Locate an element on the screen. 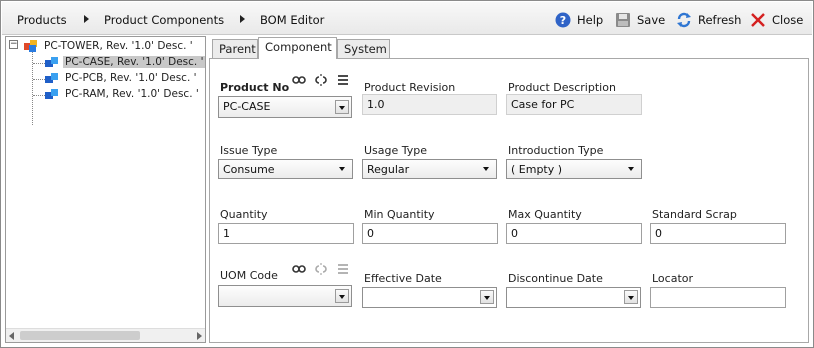 The image size is (814, 348). breadcrumb-products: Products is located at coordinates (42, 20).